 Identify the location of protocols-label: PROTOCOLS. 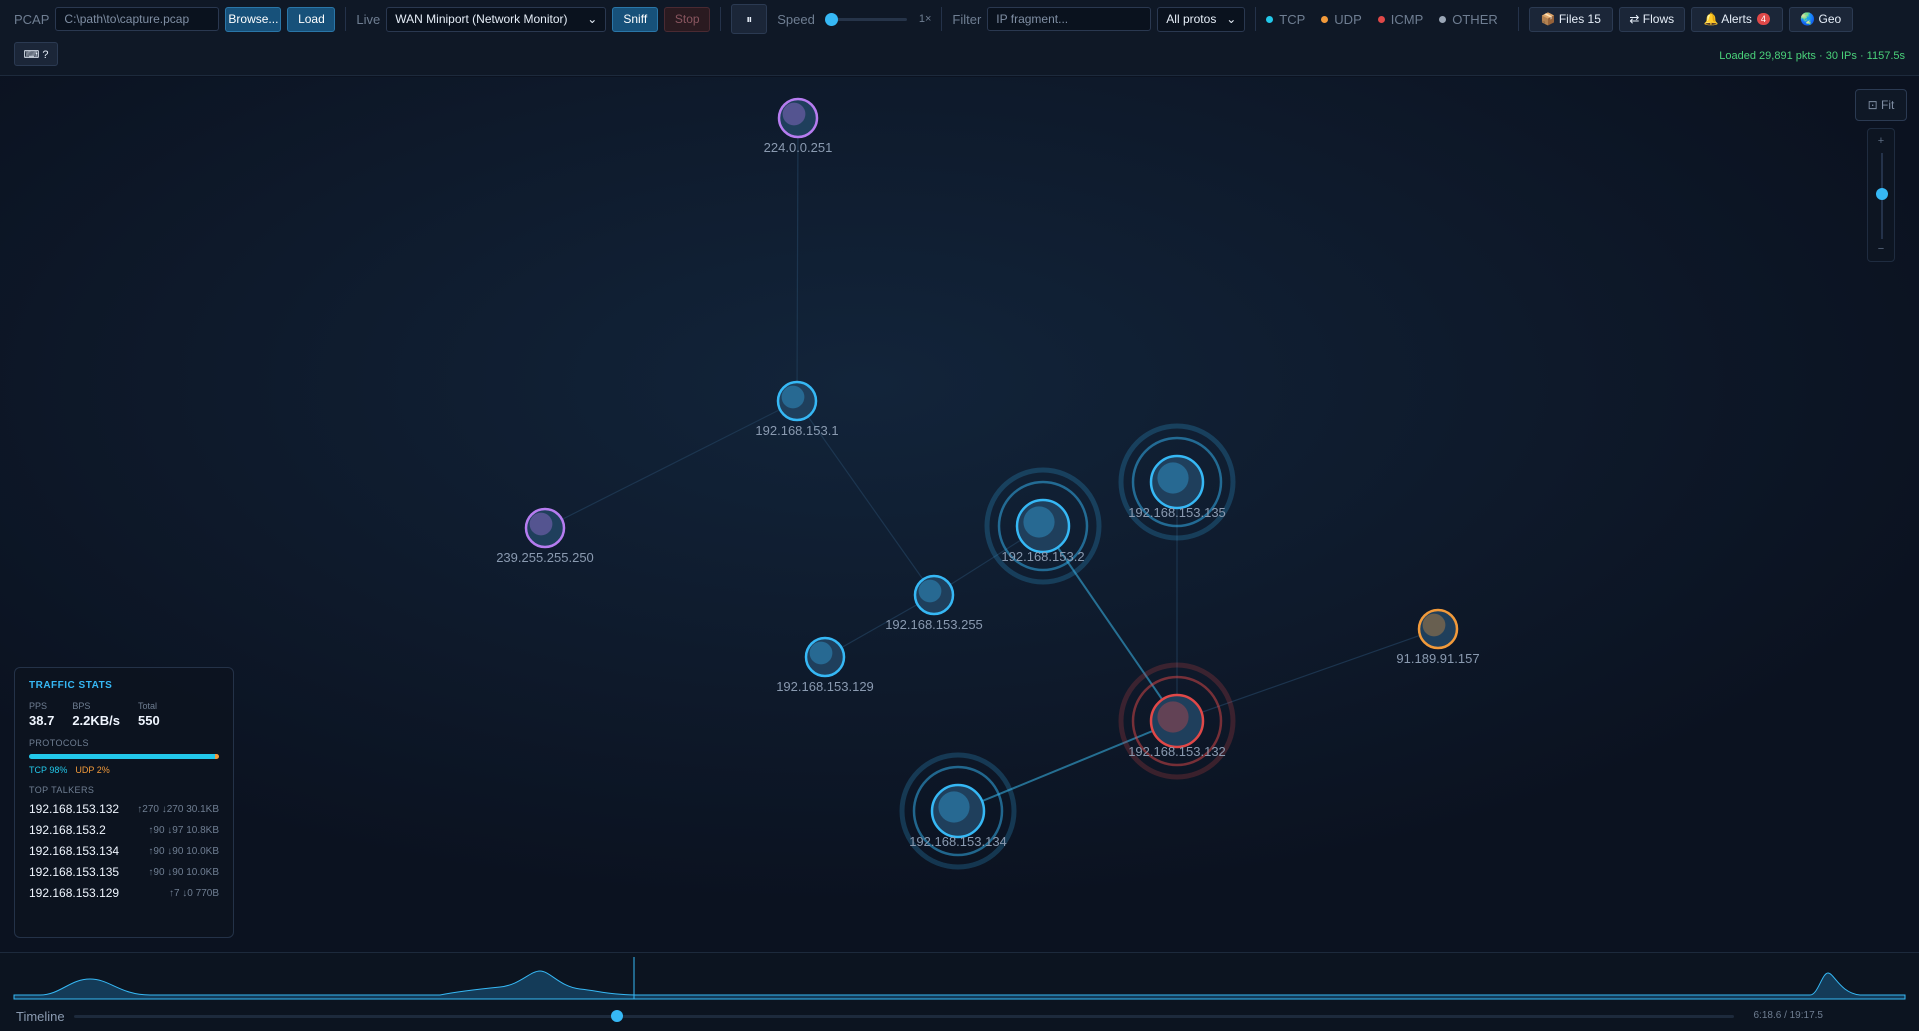
(59, 743).